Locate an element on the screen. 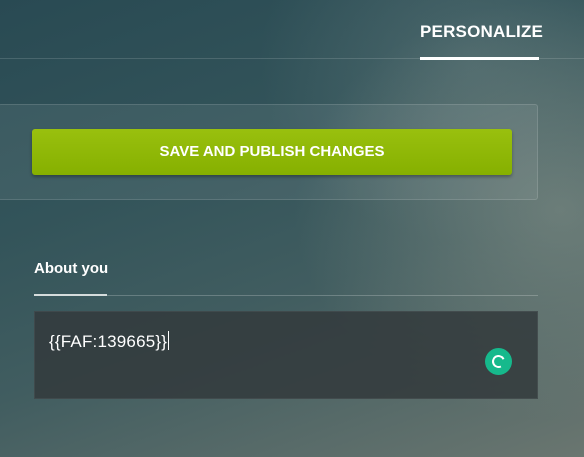 This screenshot has width=584, height=457. tab-personalize: PERSONALIZE is located at coordinates (481, 39).